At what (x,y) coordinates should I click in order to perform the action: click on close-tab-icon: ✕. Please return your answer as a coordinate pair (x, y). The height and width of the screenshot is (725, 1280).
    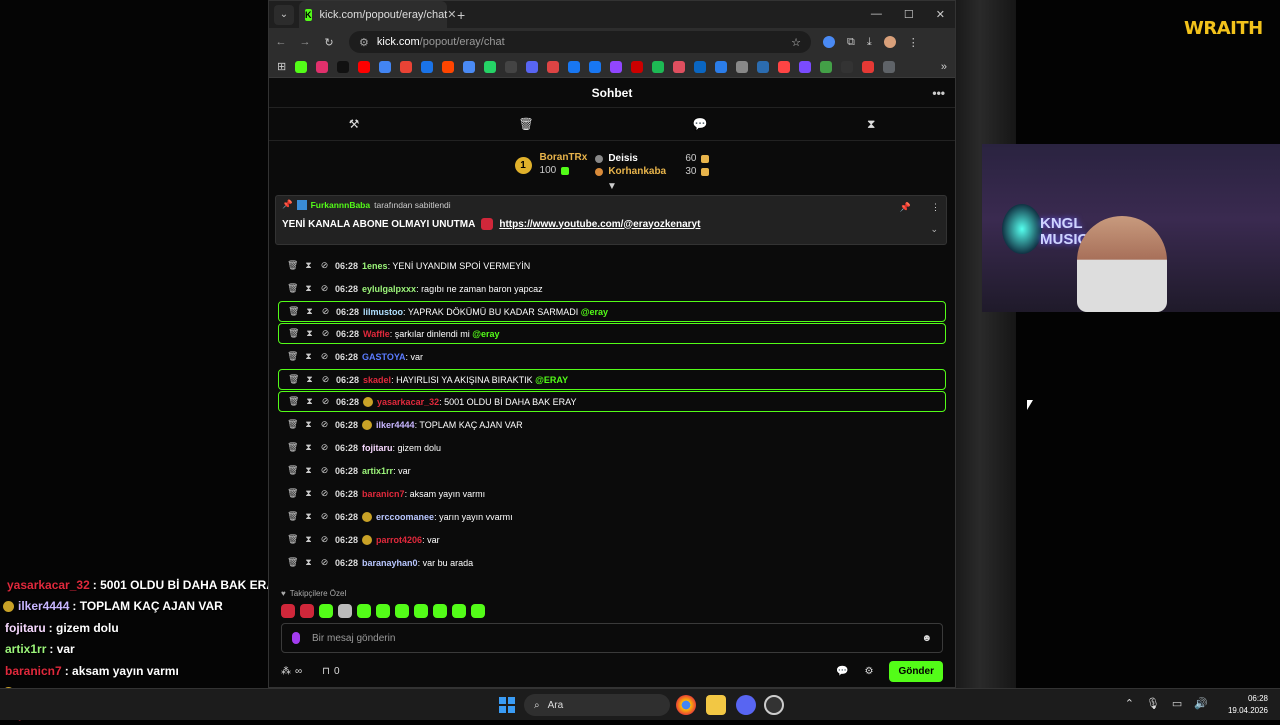
    Looking at the image, I should click on (451, 14).